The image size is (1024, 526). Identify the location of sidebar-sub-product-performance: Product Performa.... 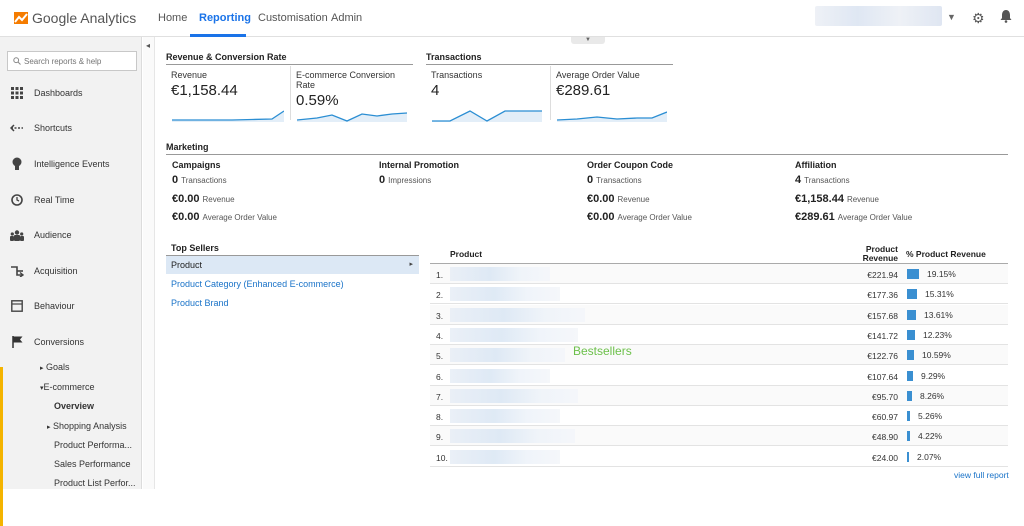
(93, 445).